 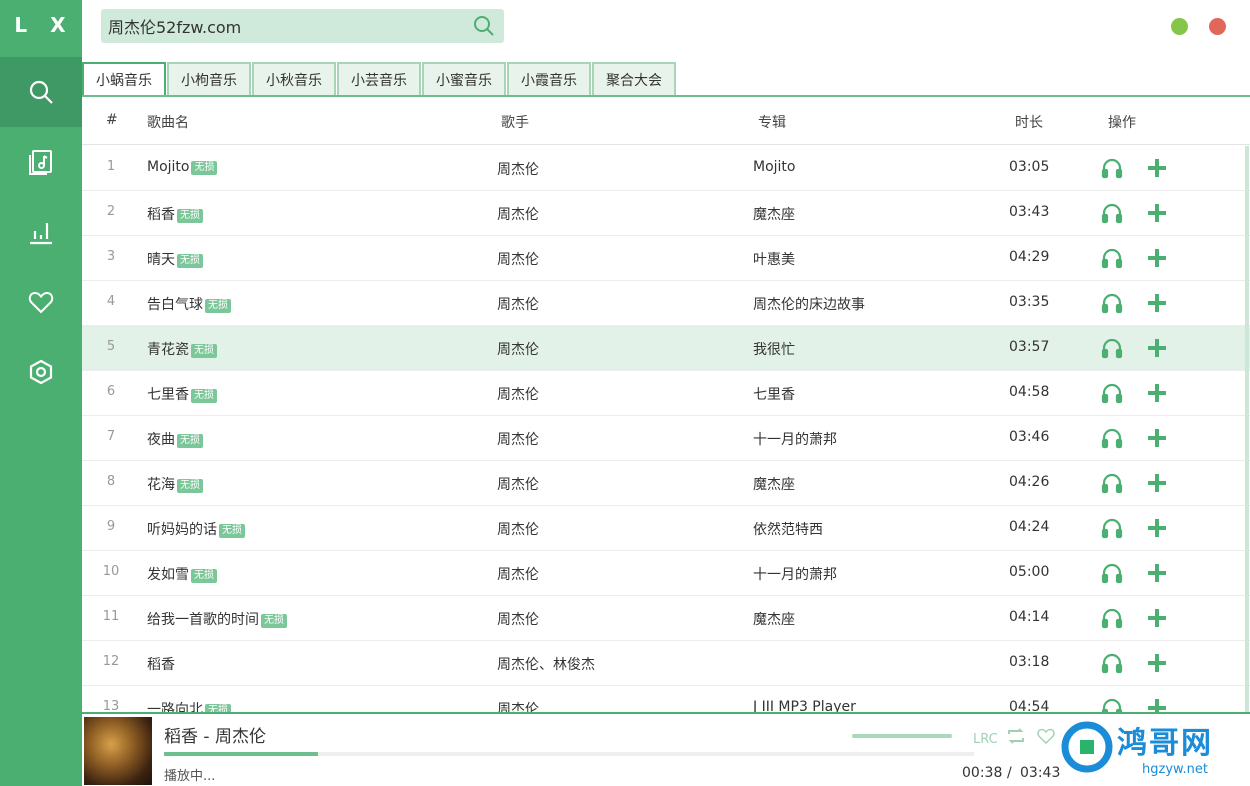 I want to click on singer-name: 周杰伦、林俊杰, so click(x=546, y=664).